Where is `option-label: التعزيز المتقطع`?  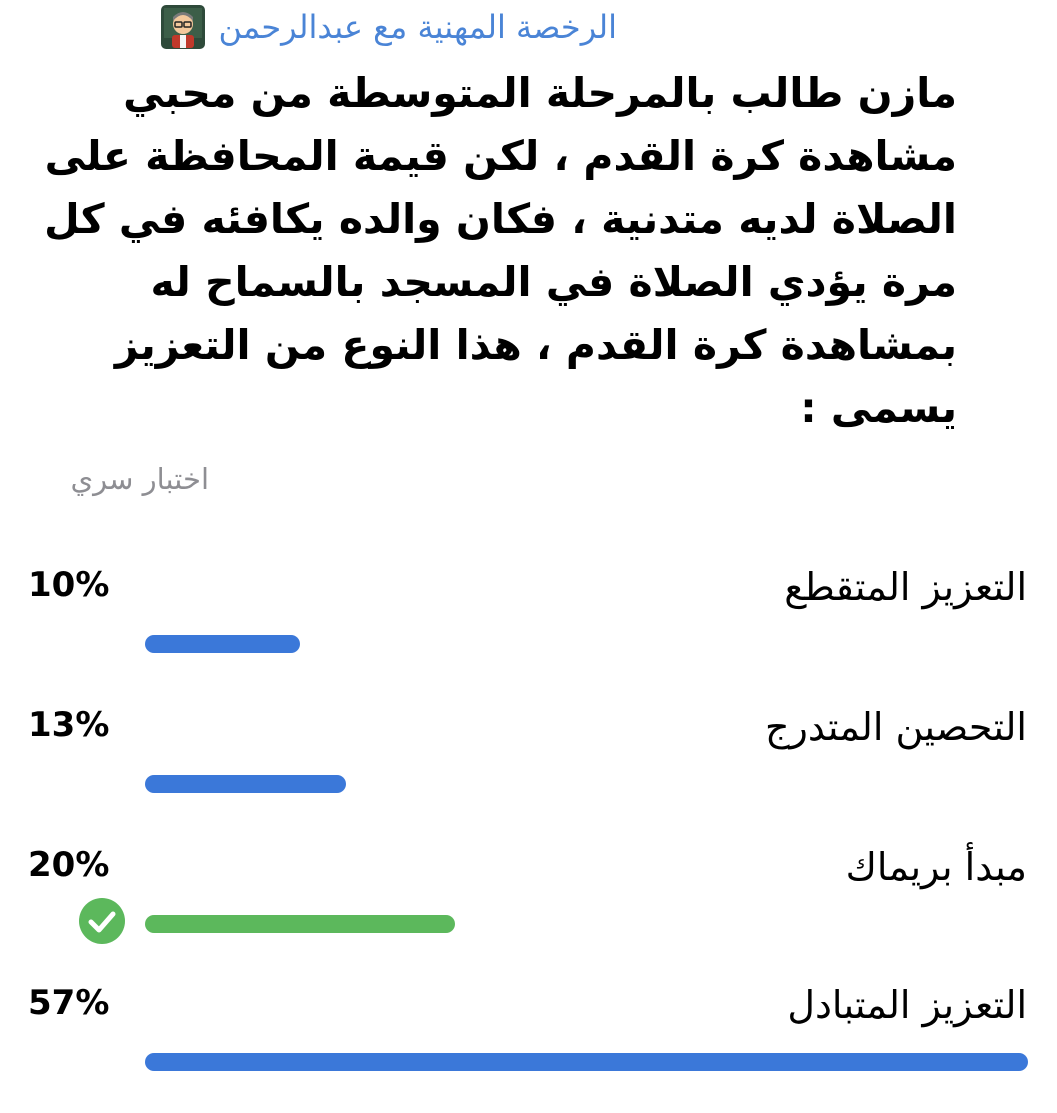
option-label: التعزيز المتقطع is located at coordinates (905, 587).